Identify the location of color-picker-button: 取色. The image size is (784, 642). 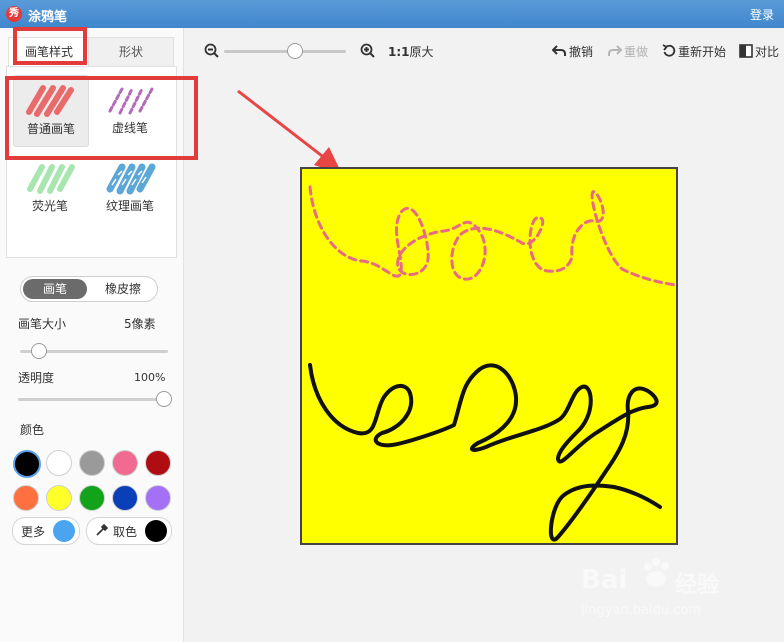
(129, 531).